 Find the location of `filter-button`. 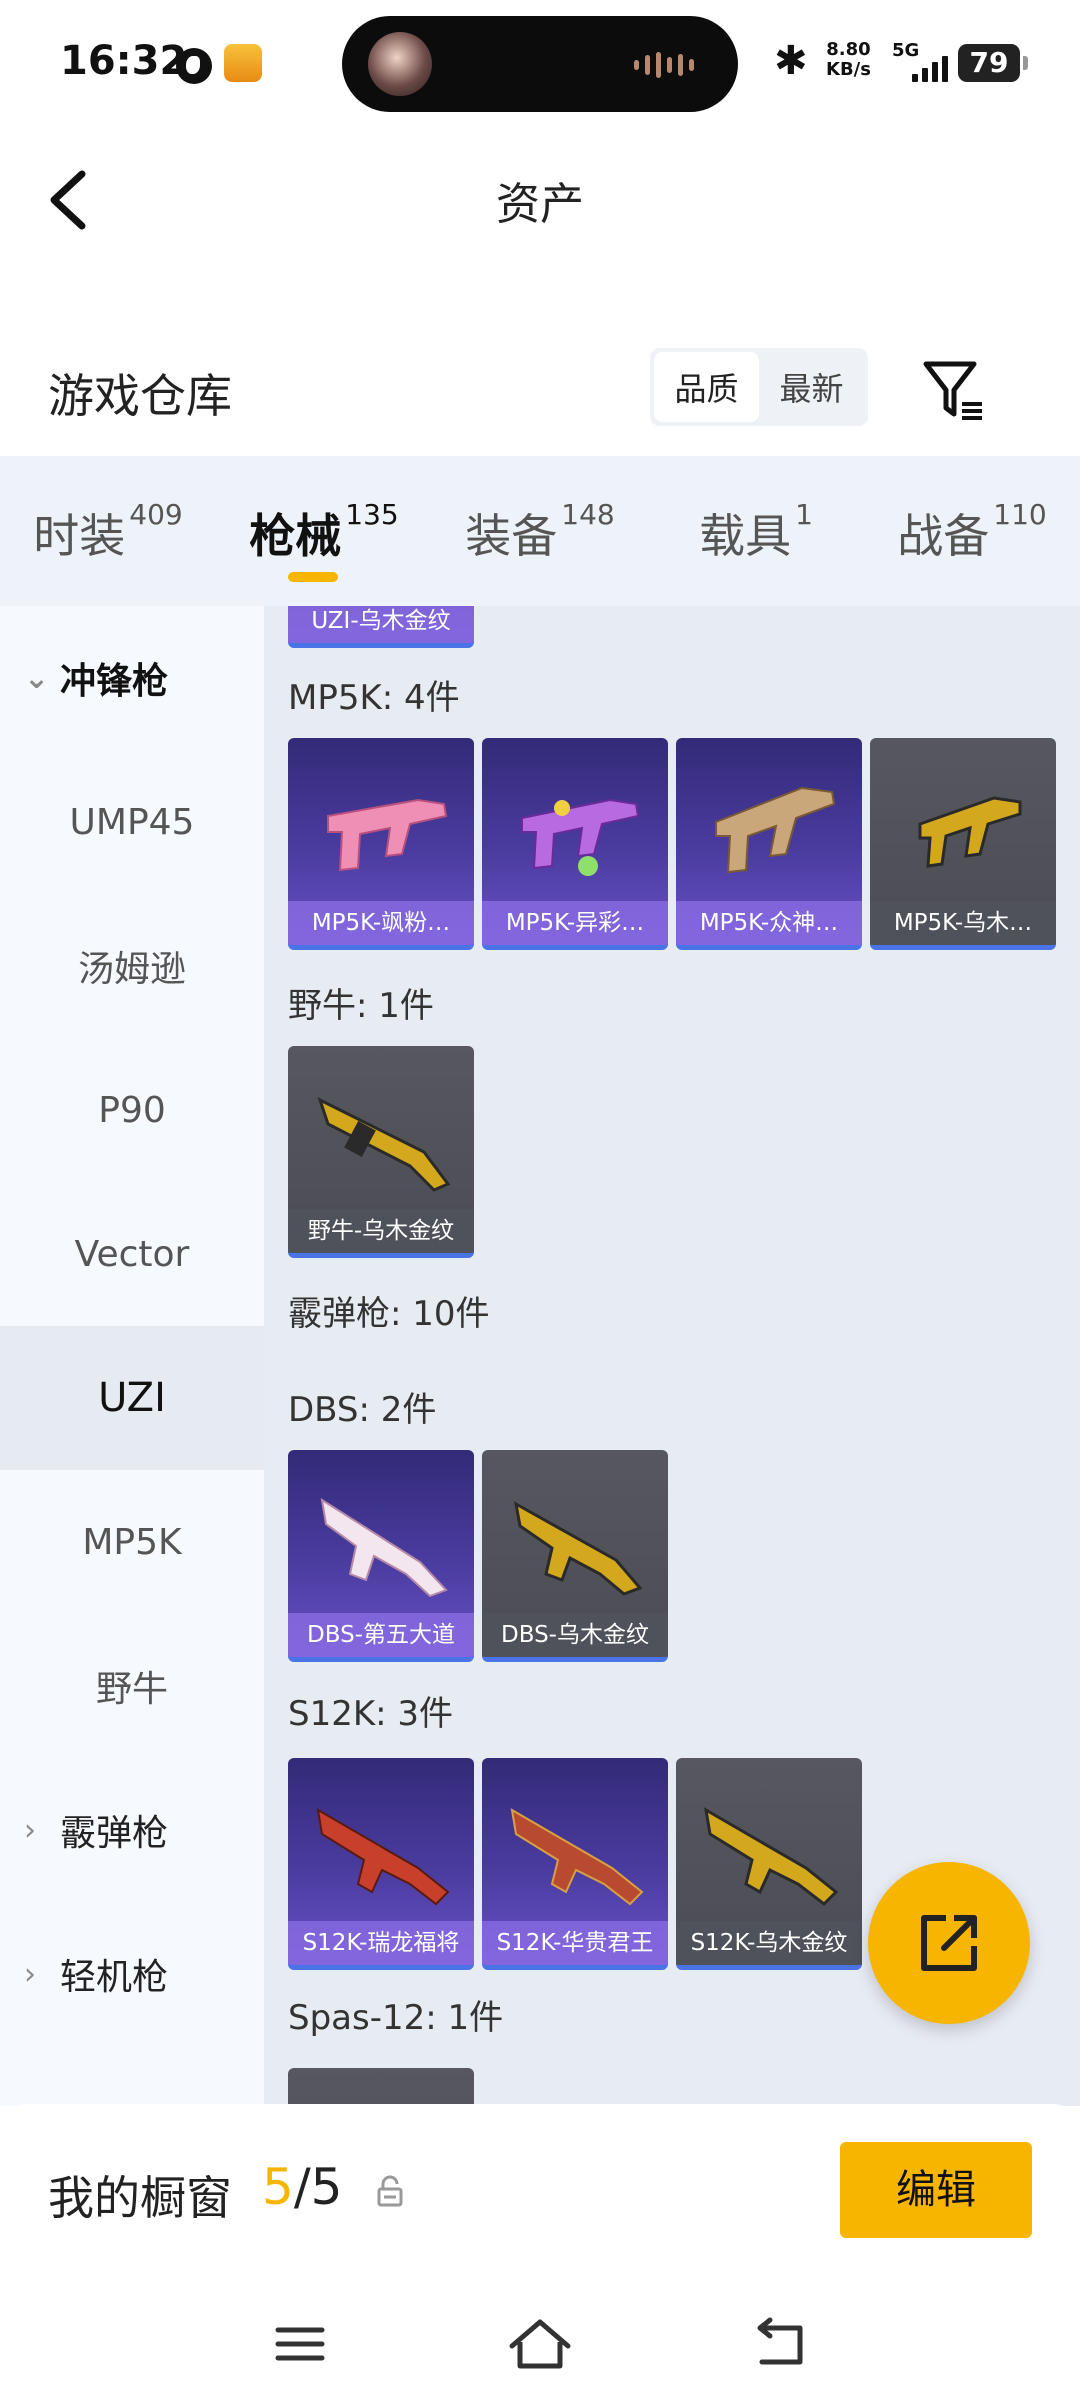

filter-button is located at coordinates (952, 390).